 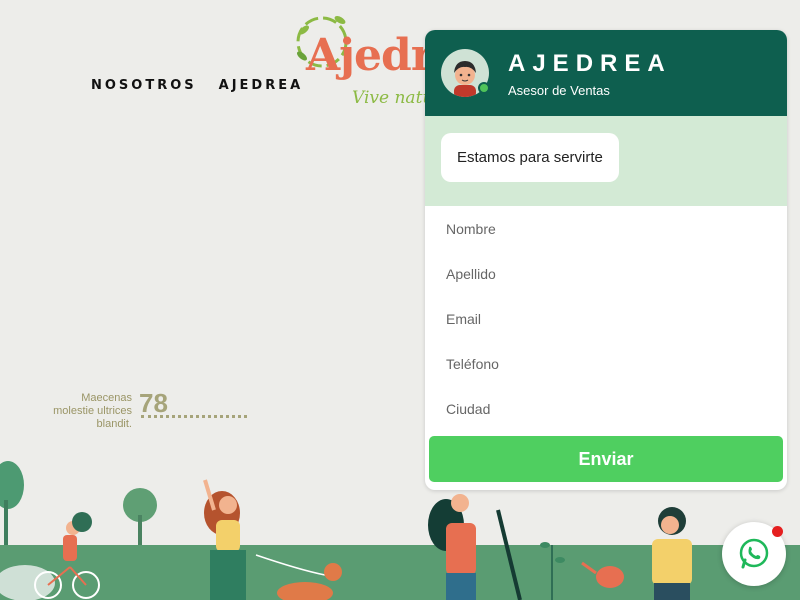 I want to click on online-status-icon, so click(x=484, y=88).